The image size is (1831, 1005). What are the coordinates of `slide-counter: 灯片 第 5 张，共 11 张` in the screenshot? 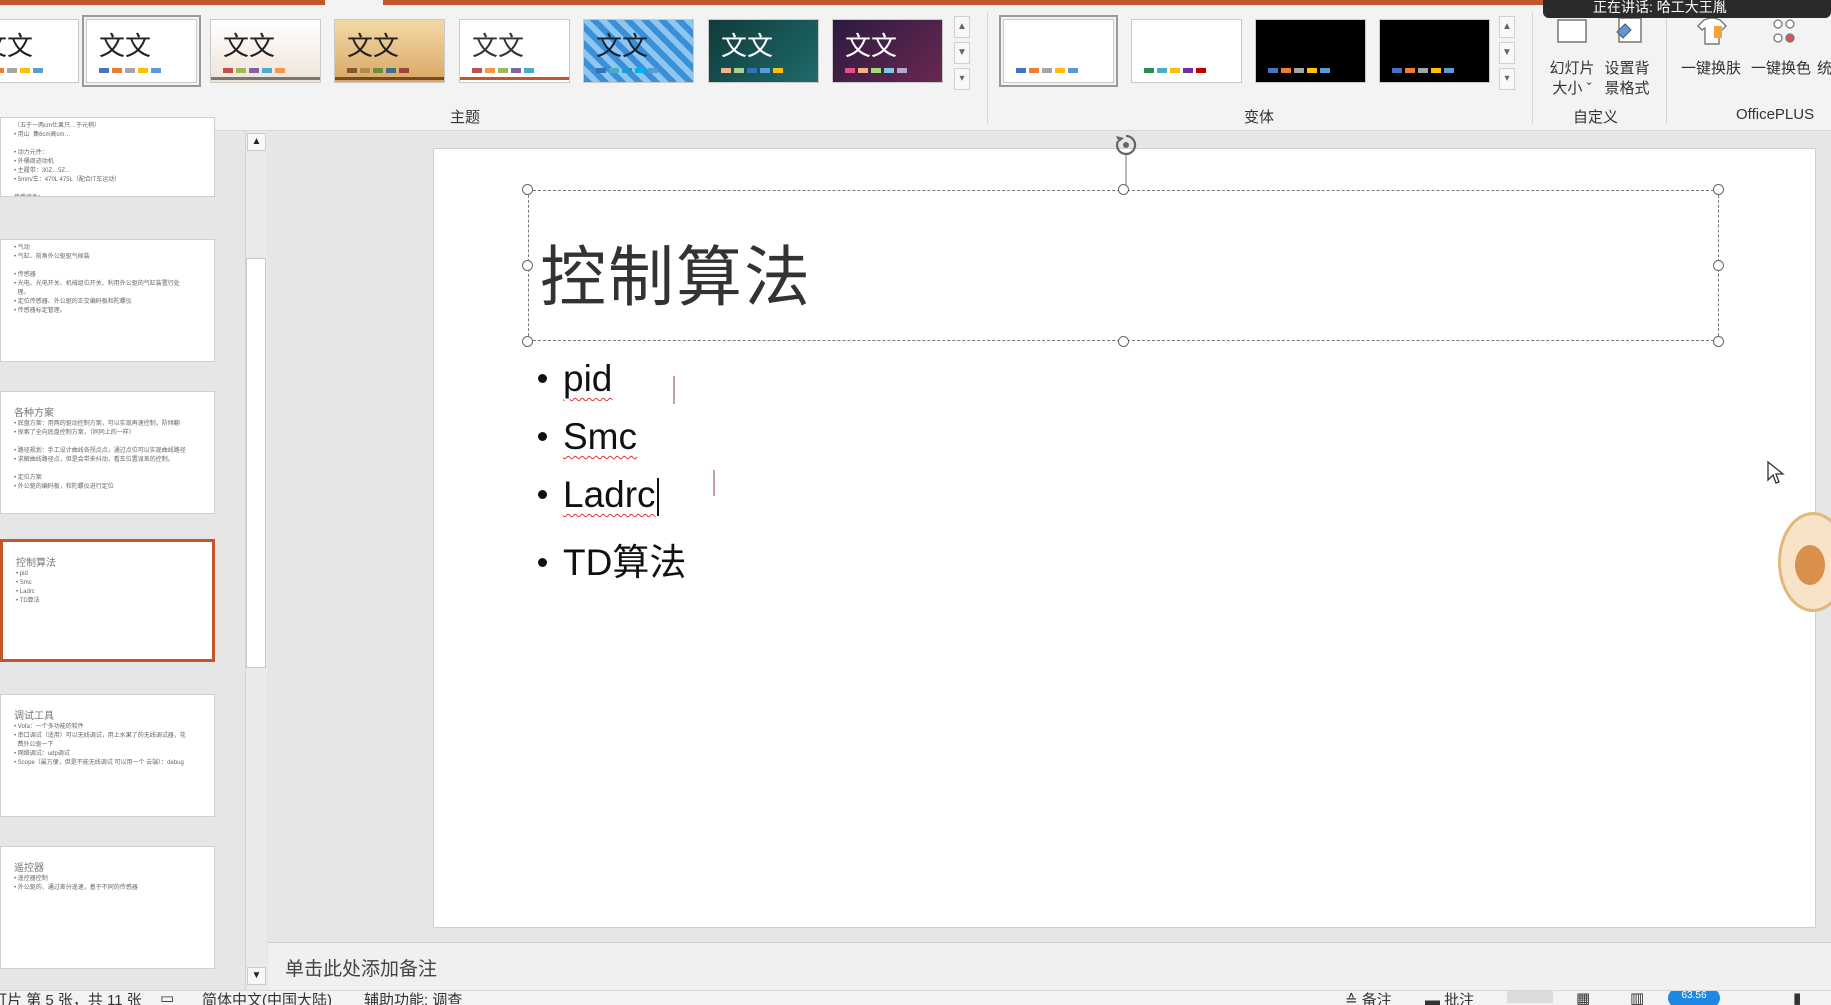 It's located at (71, 998).